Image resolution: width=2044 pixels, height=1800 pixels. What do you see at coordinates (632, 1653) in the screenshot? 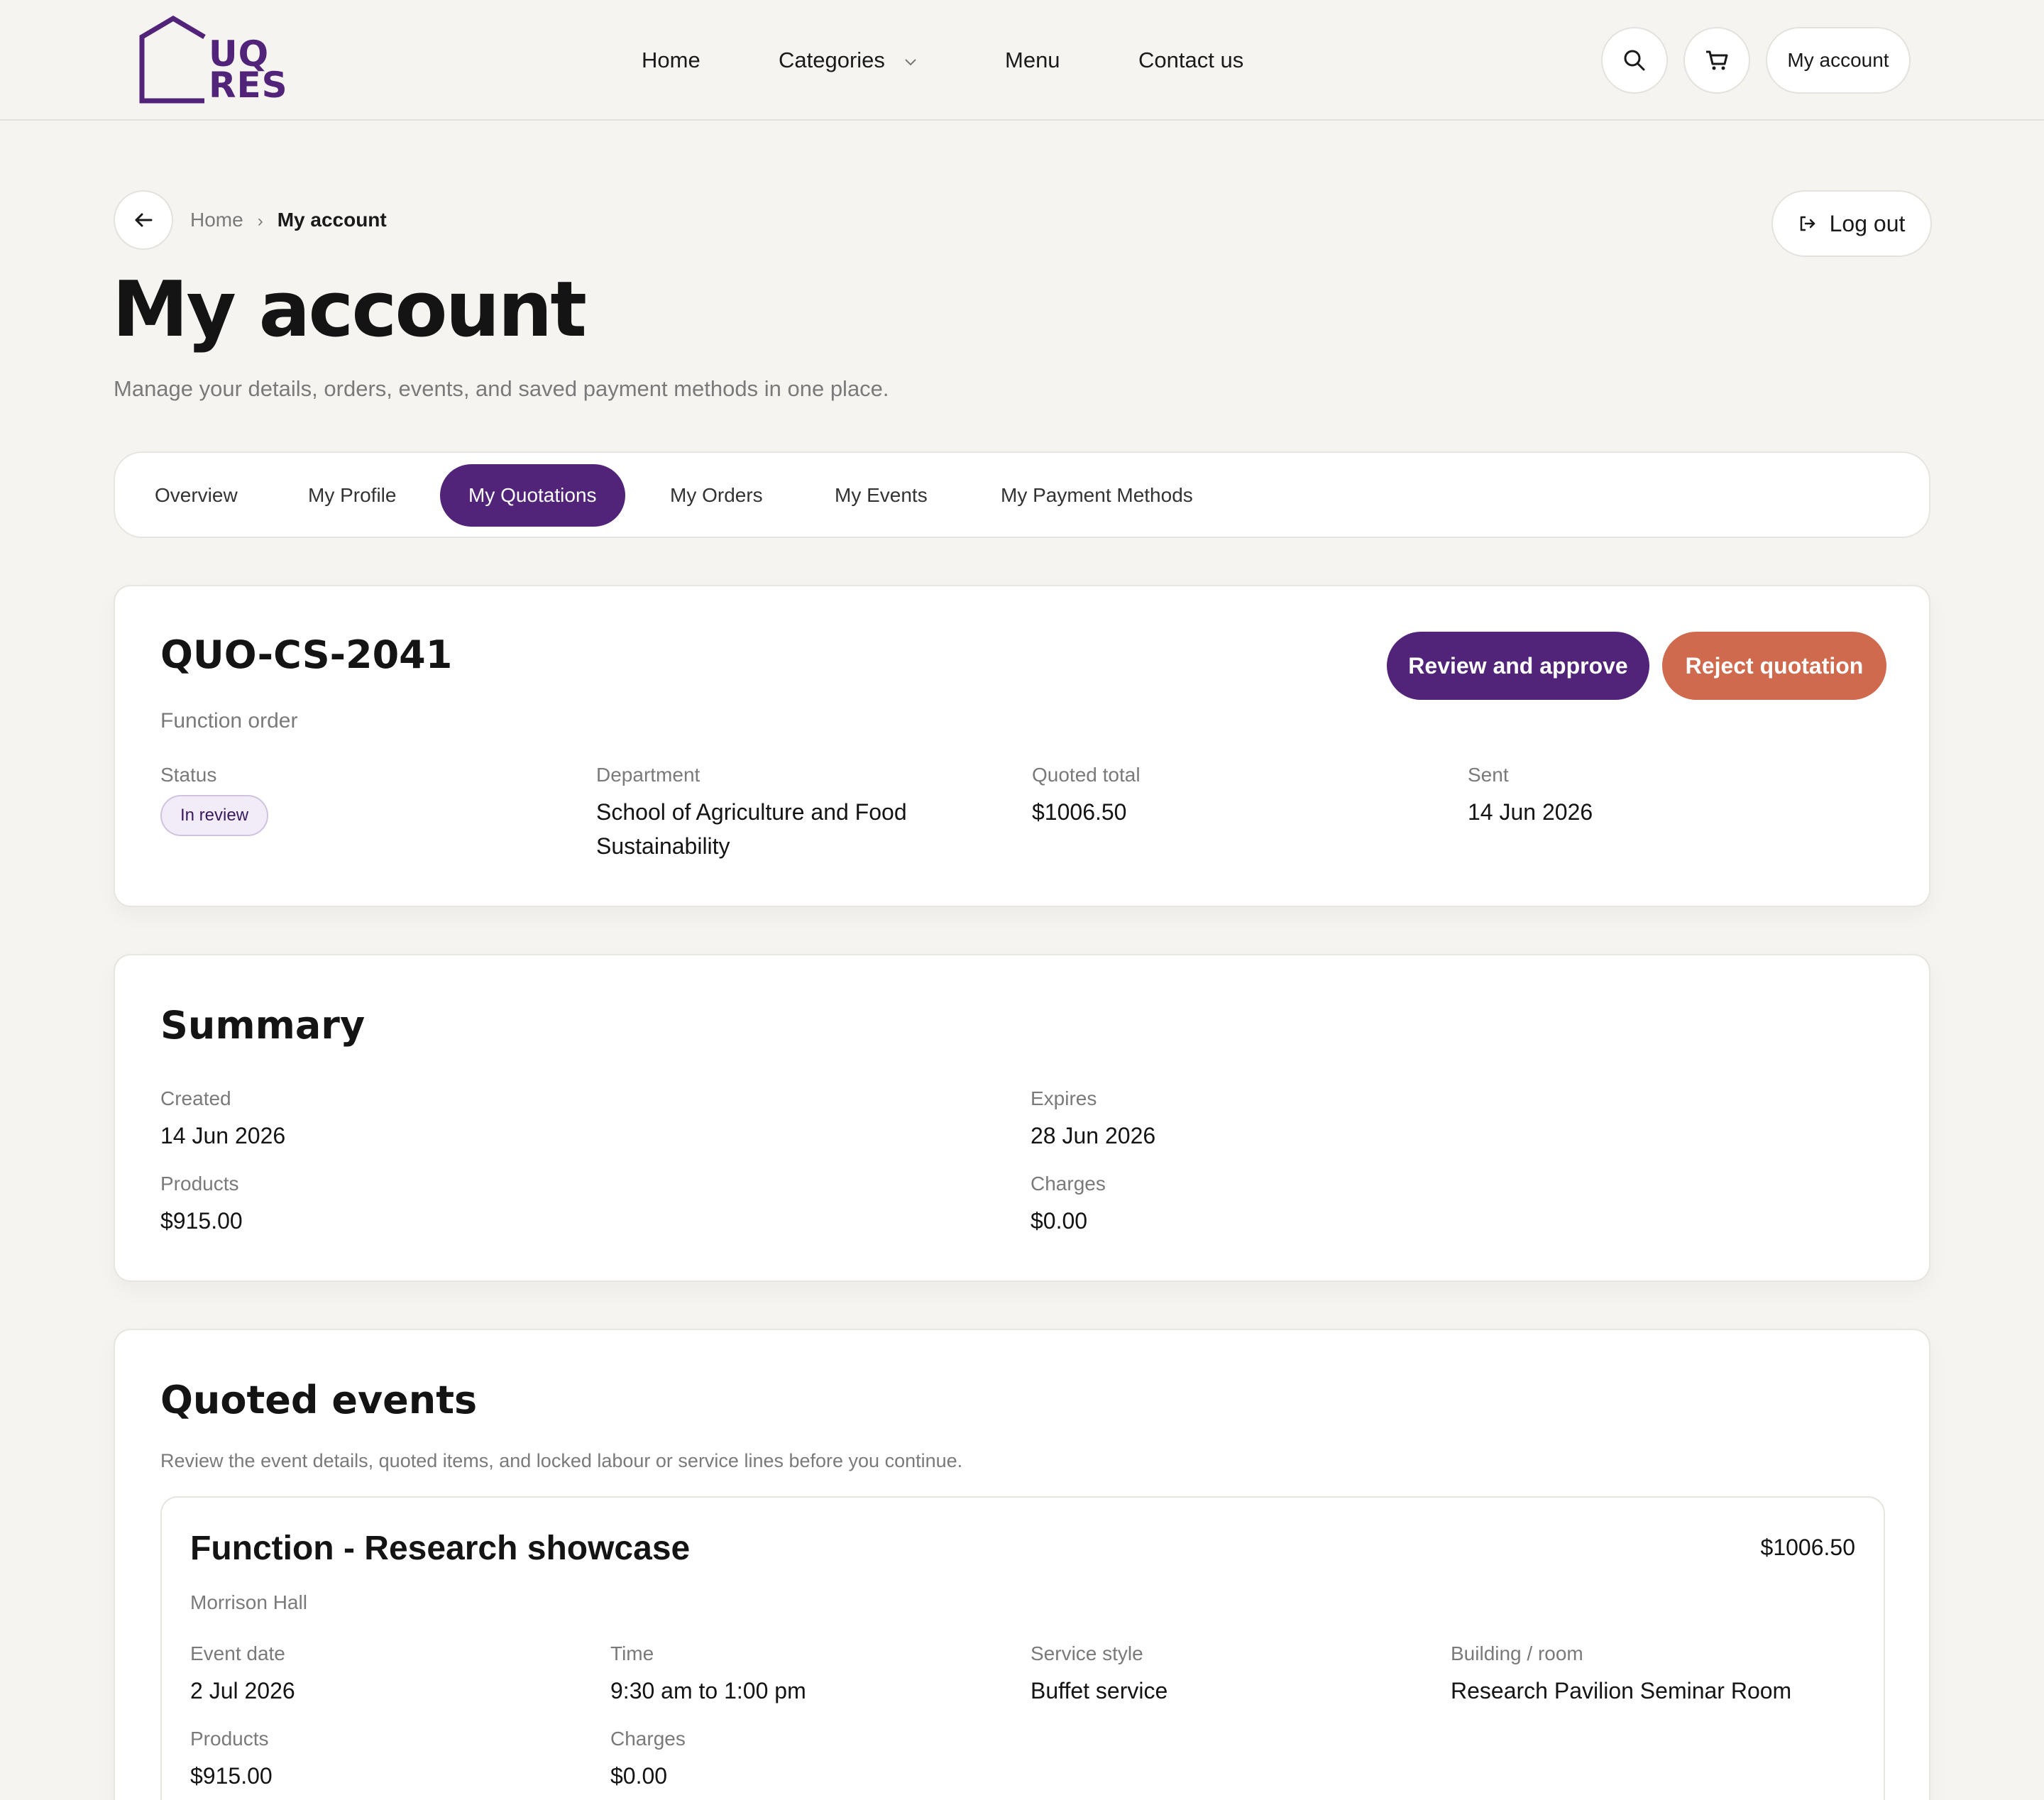
I see `event-time-label: Time` at bounding box center [632, 1653].